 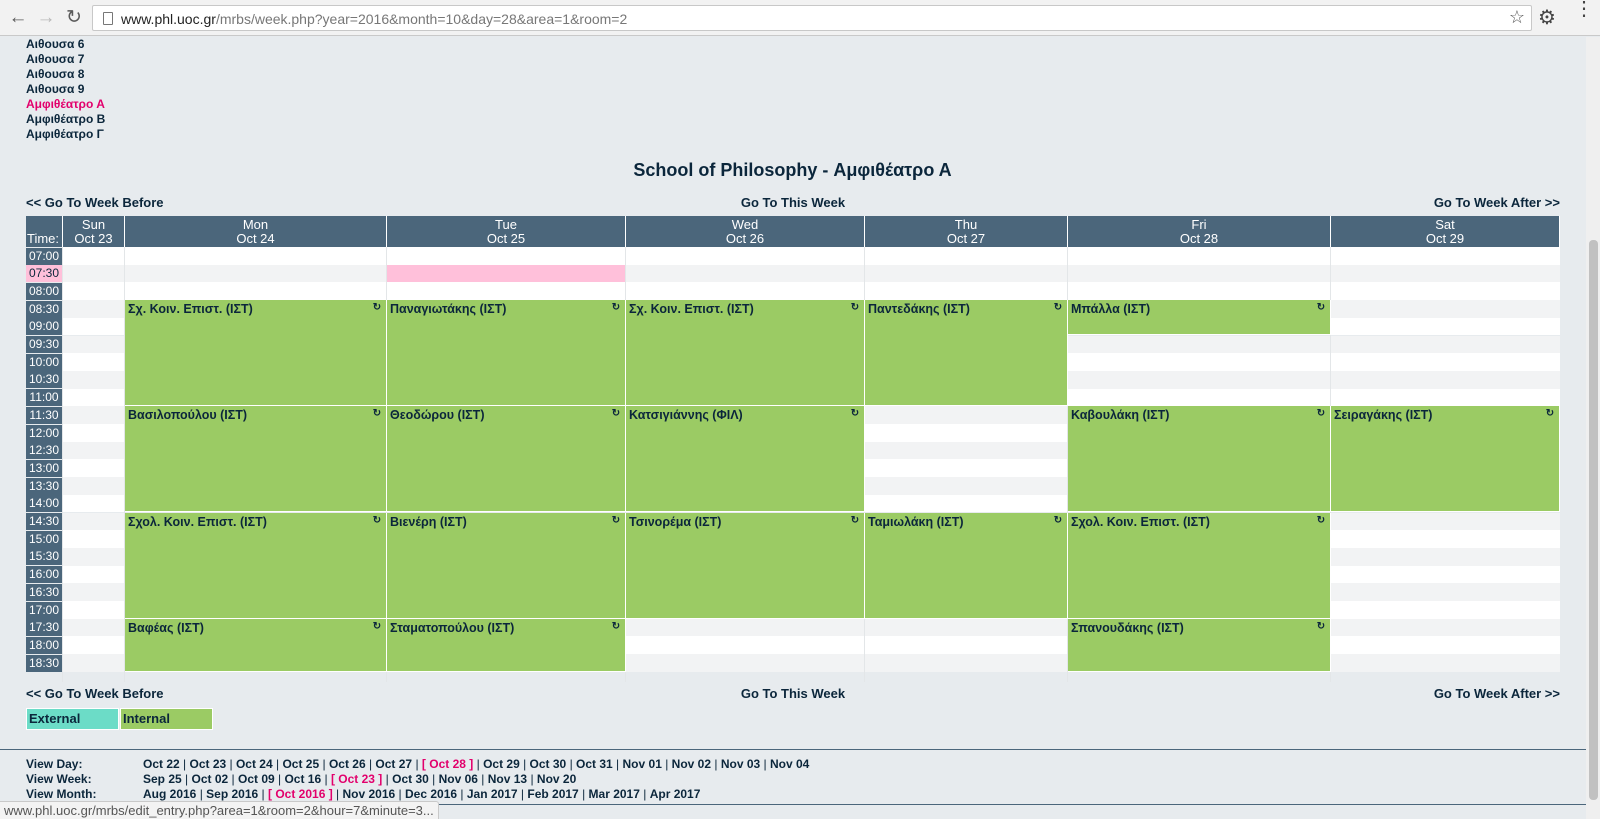 What do you see at coordinates (506, 459) in the screenshot?
I see `booking-entry: Θεοδώρου (ΙΣΤ) ↻` at bounding box center [506, 459].